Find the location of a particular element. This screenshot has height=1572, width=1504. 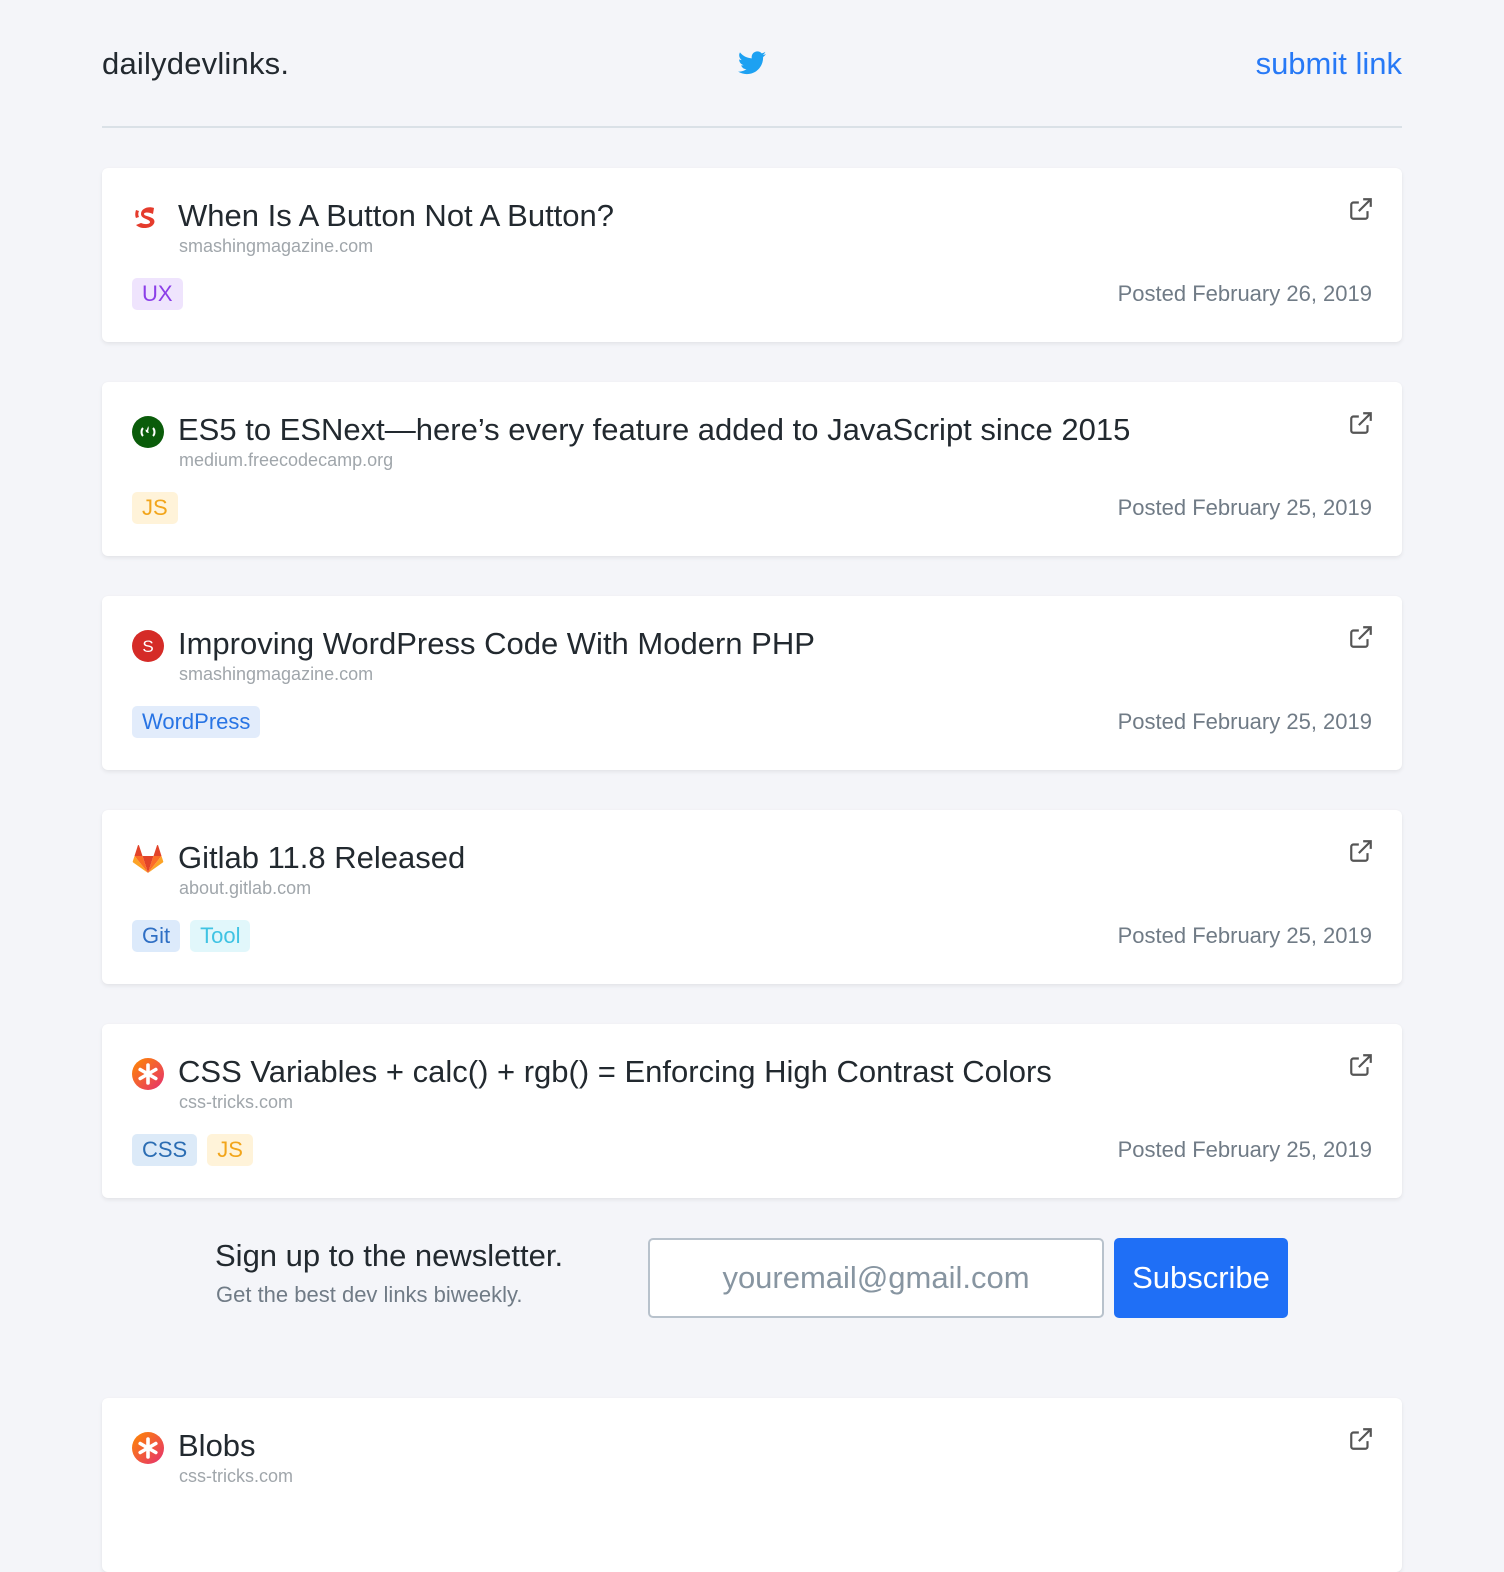

link-title: Gitlab 11.8 Released is located at coordinates (321, 858).